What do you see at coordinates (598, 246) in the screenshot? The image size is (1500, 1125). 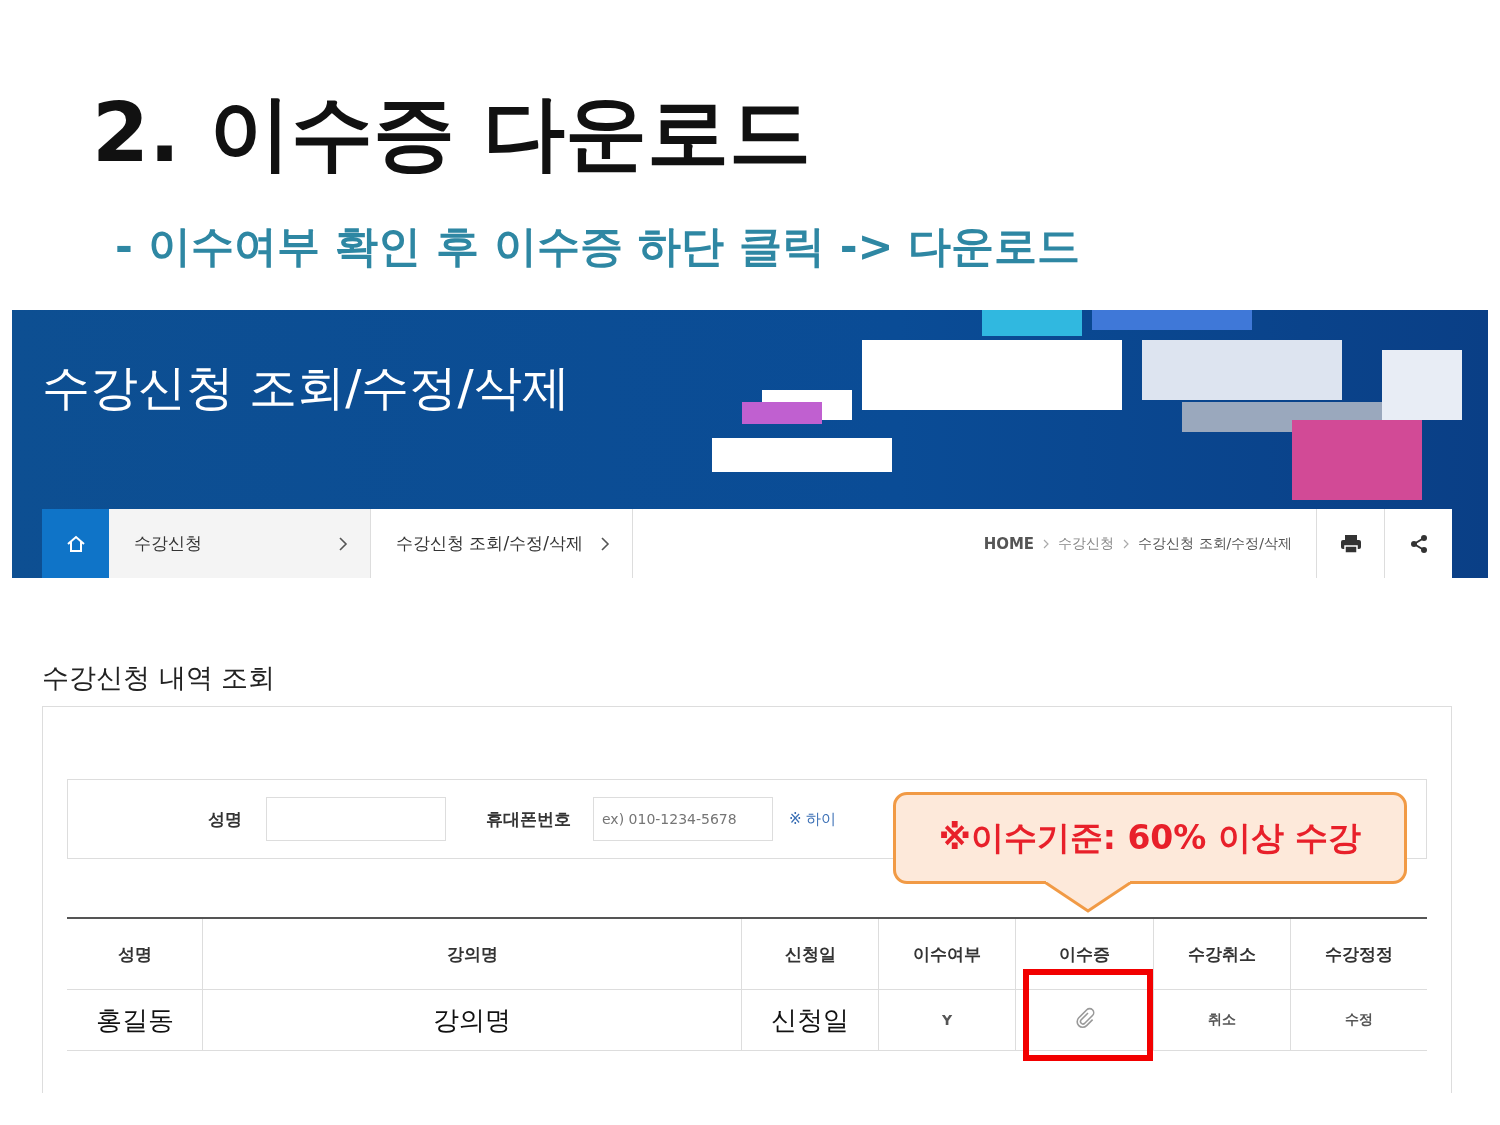 I see `slide-subtitle: - 이수여부 확인 후 이수증 하단 클릭 -> 다운로드` at bounding box center [598, 246].